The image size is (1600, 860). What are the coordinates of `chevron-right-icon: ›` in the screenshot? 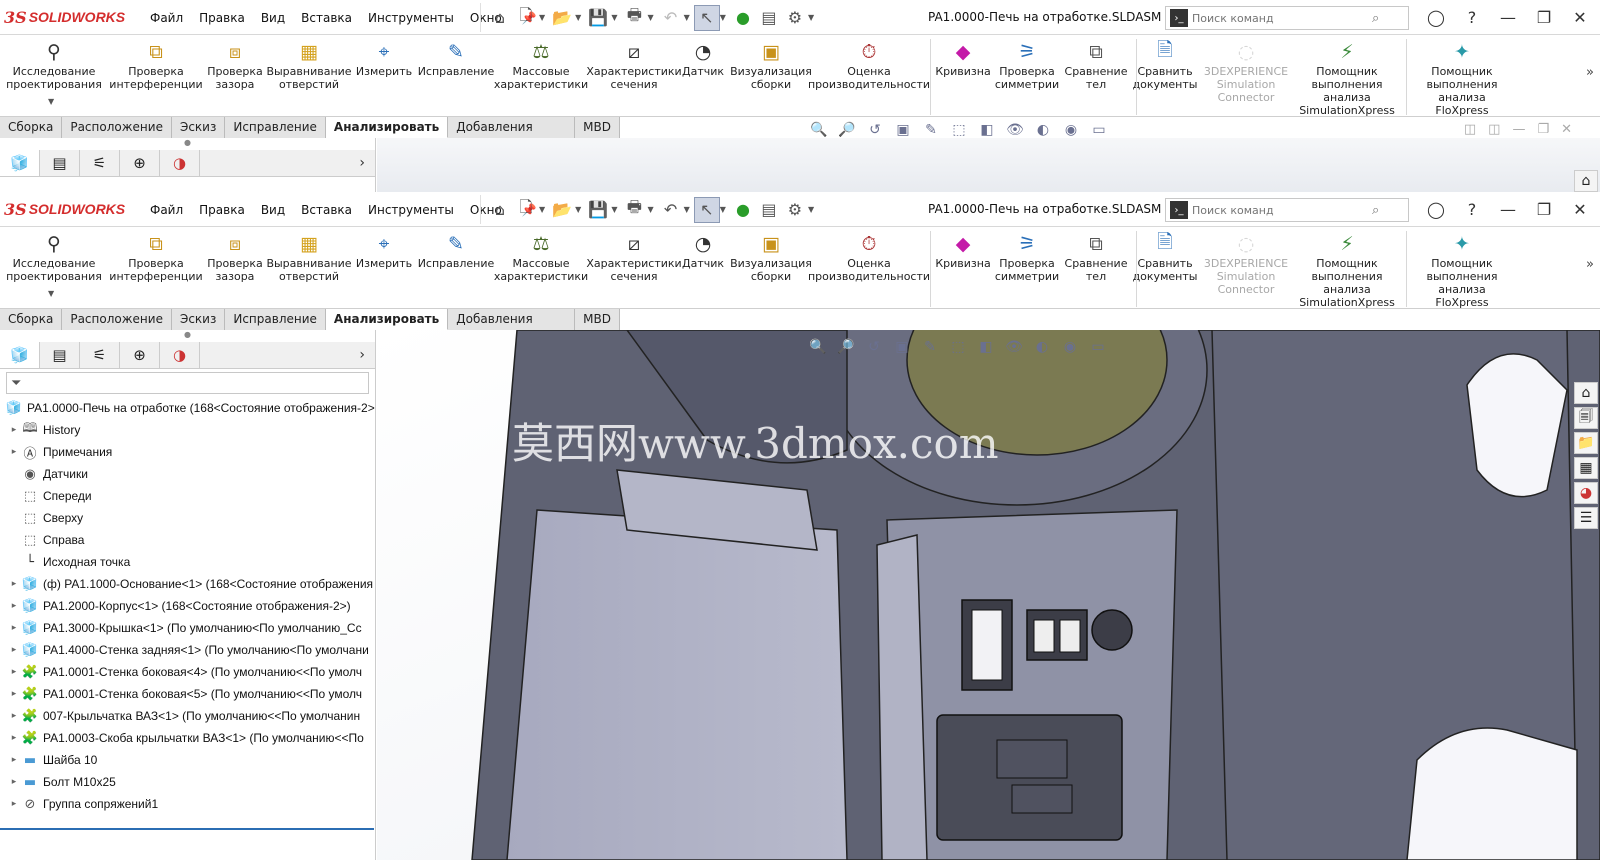 It's located at (362, 355).